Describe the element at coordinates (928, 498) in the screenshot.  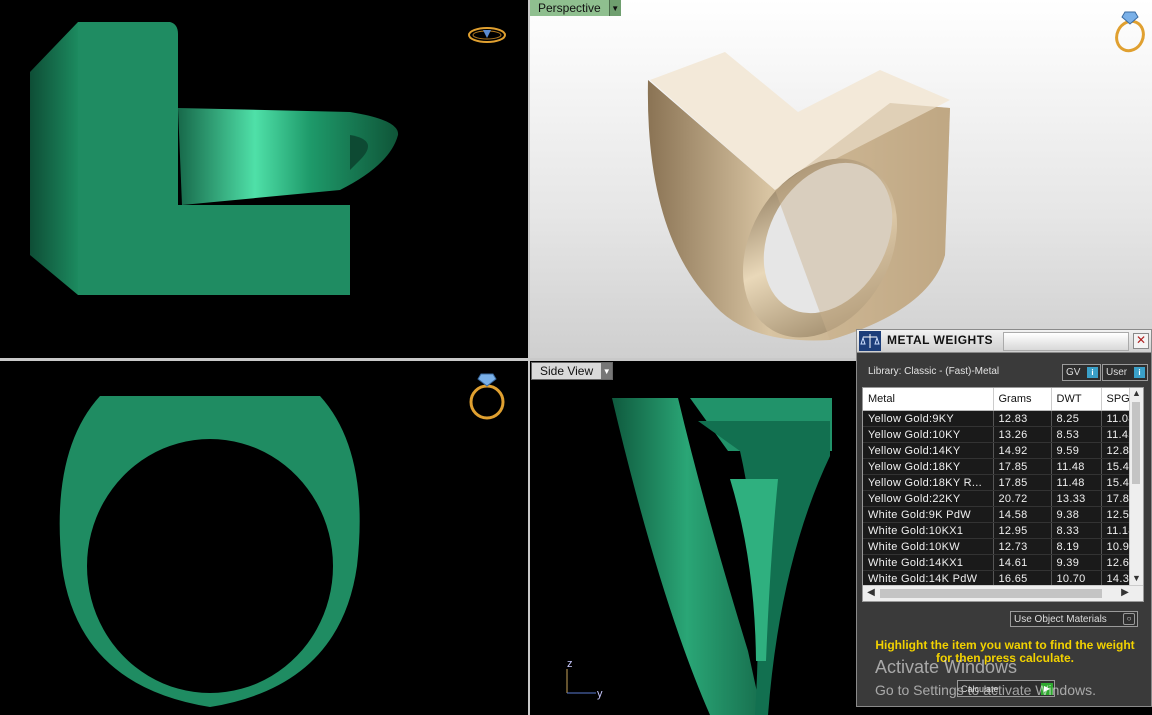
I see `cell-metal: Yellow Gold:22KY` at that location.